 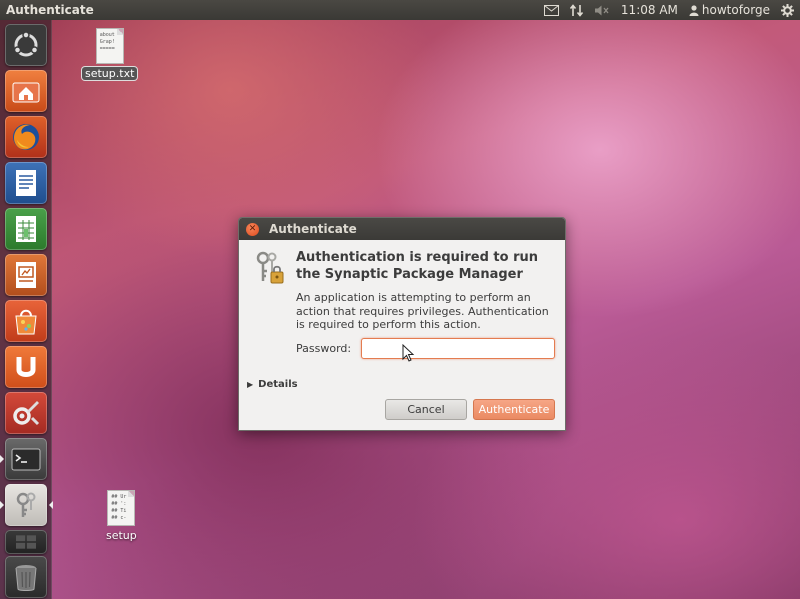 I want to click on workspace-switcher-icon, so click(x=26, y=542).